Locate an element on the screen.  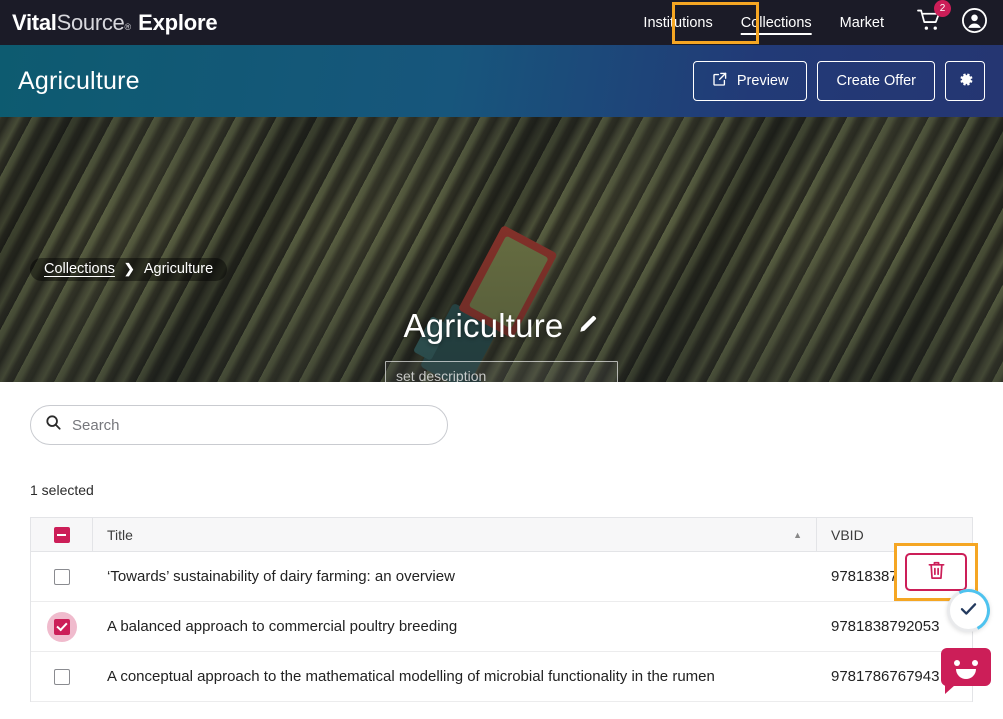
hero-title-row: Agriculture is located at coordinates (502, 326).